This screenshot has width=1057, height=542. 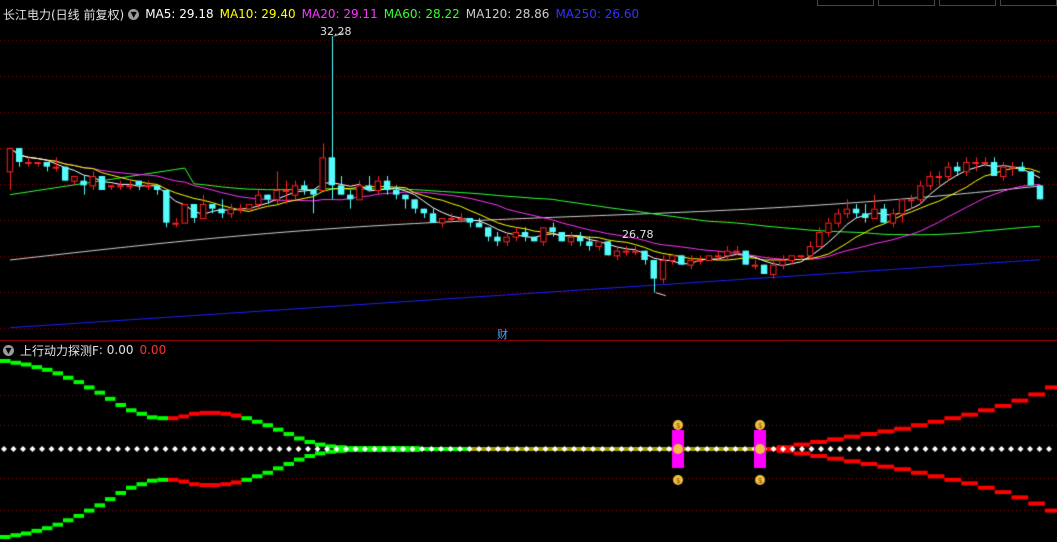 What do you see at coordinates (179, 14) in the screenshot?
I see `ma5-label: MA5: 29.18` at bounding box center [179, 14].